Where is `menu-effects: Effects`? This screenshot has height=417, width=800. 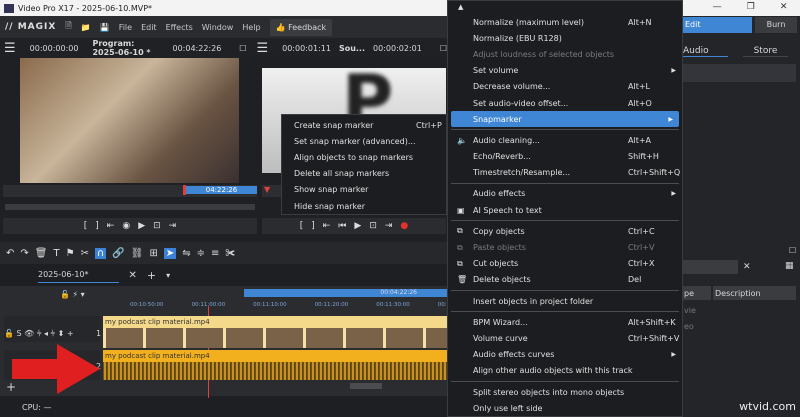 menu-effects: Effects is located at coordinates (179, 27).